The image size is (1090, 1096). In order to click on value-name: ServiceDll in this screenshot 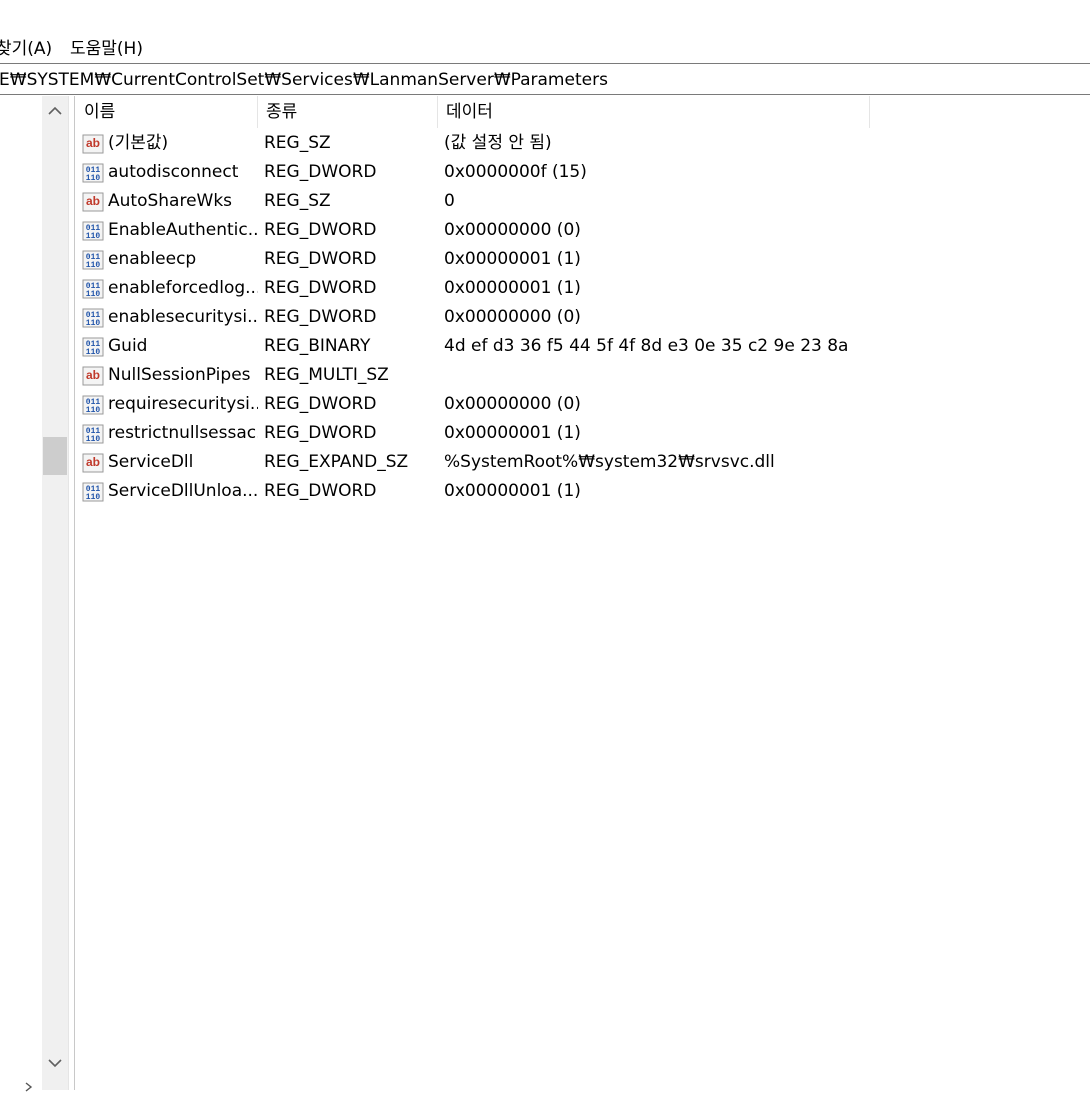, I will do `click(151, 462)`.